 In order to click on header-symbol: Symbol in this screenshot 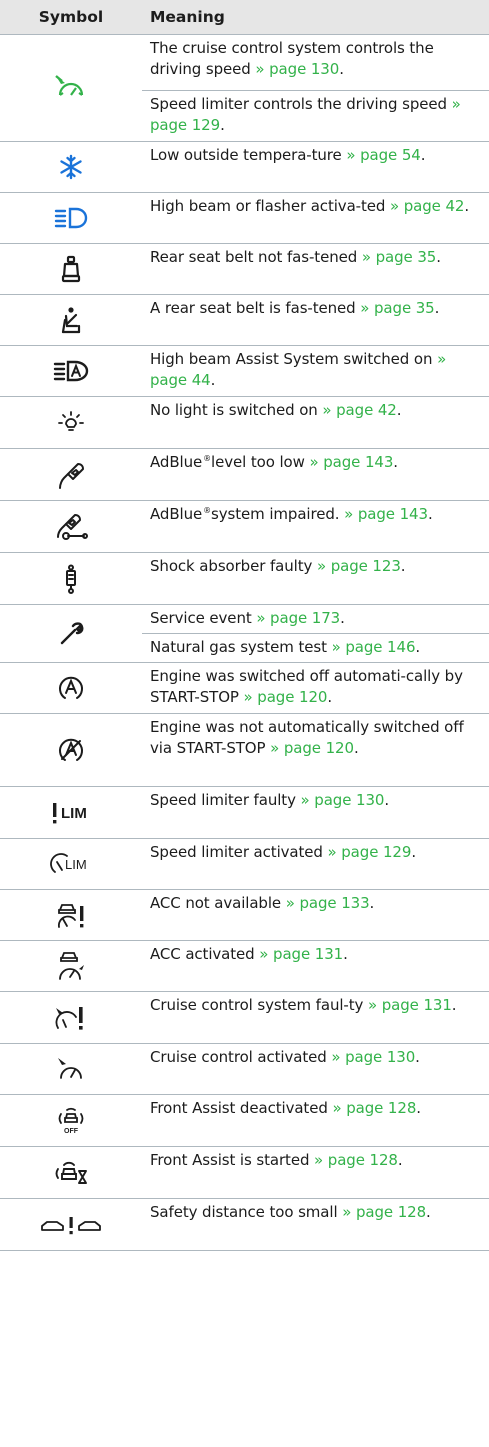, I will do `click(71, 17)`.